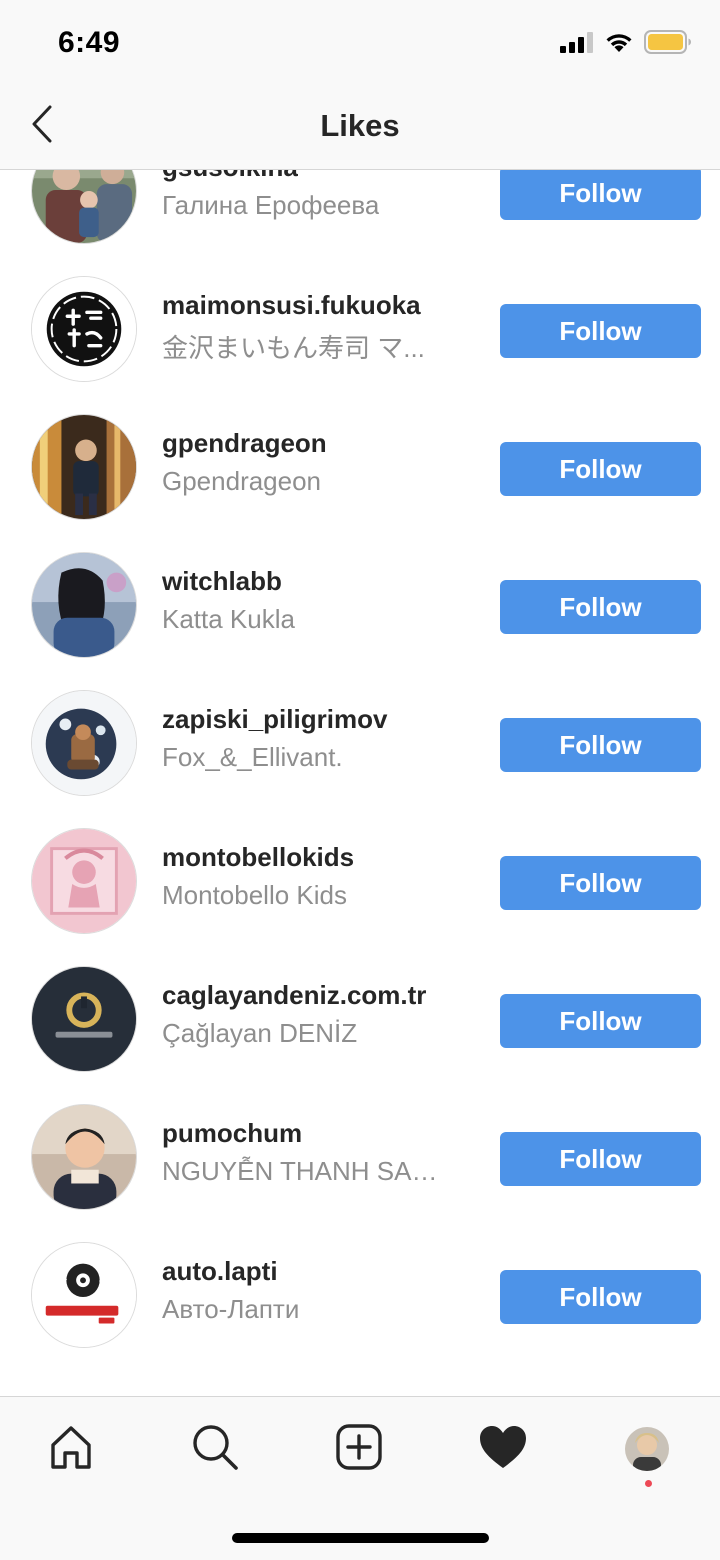  What do you see at coordinates (231, 1309) in the screenshot?
I see `full-name: Авто-Лапти` at bounding box center [231, 1309].